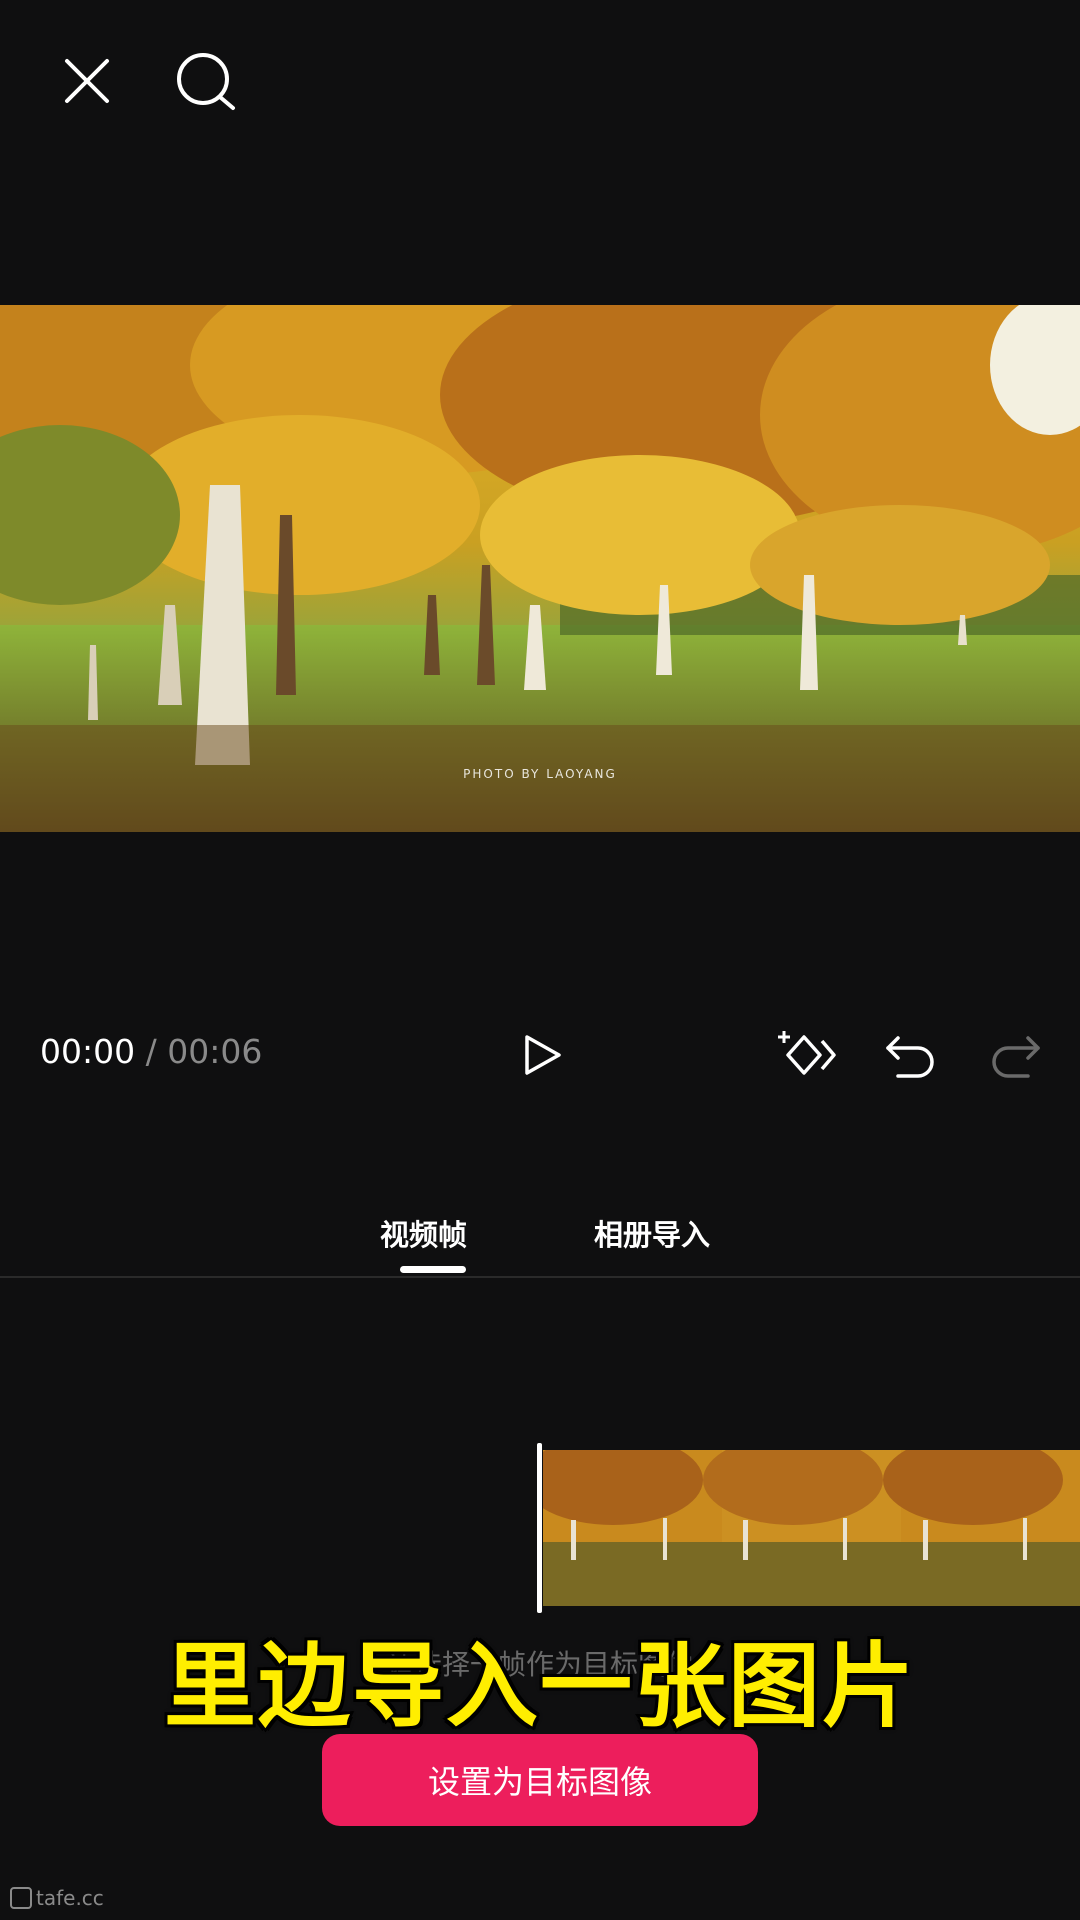 The width and height of the screenshot is (1080, 1920). I want to click on redo-icon, so click(1016, 1057).